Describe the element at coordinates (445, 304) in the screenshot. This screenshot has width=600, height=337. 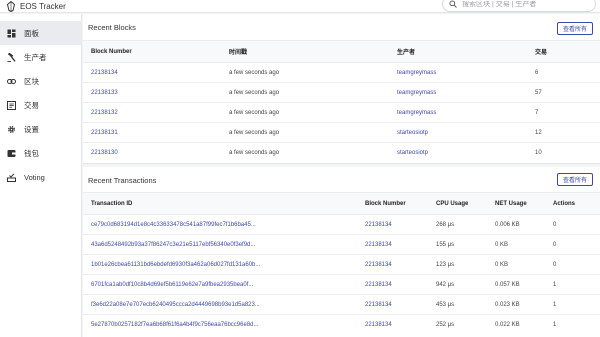
I see `cpu-usage: 453 μs` at that location.